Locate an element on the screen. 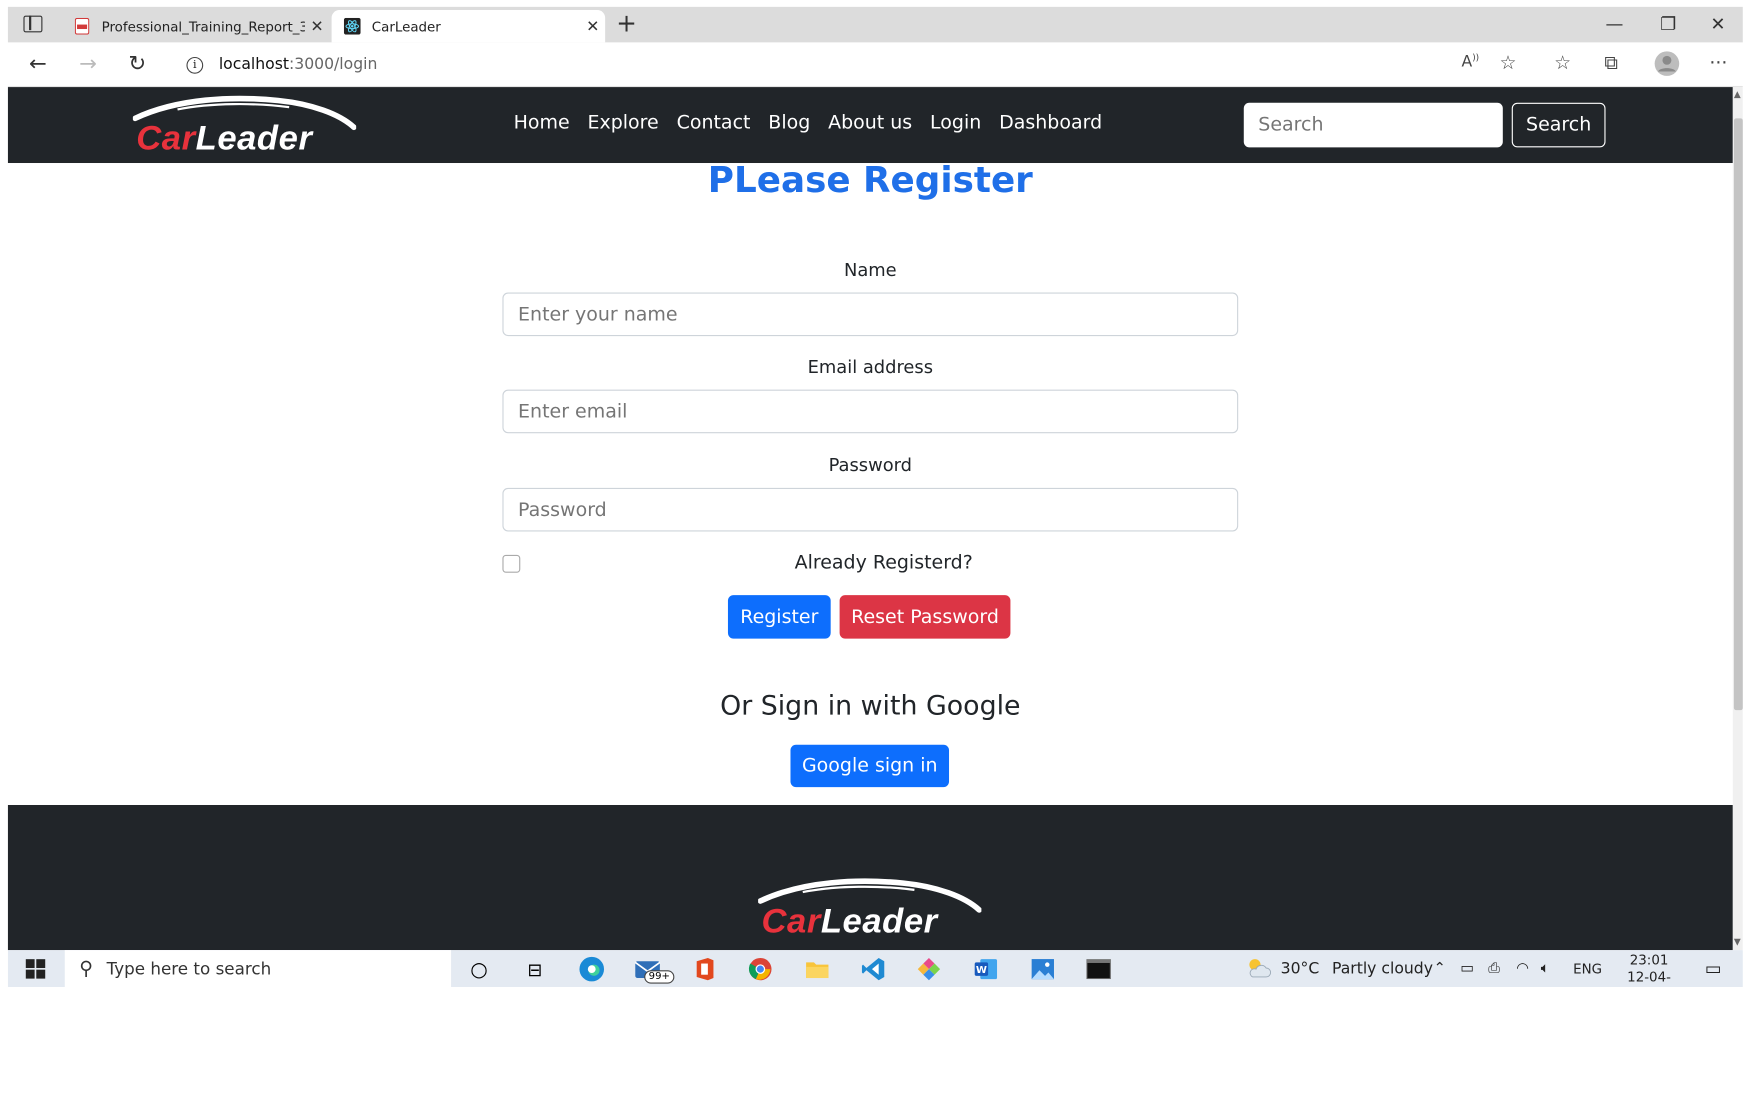  forward-icon: → is located at coordinates (88, 63).